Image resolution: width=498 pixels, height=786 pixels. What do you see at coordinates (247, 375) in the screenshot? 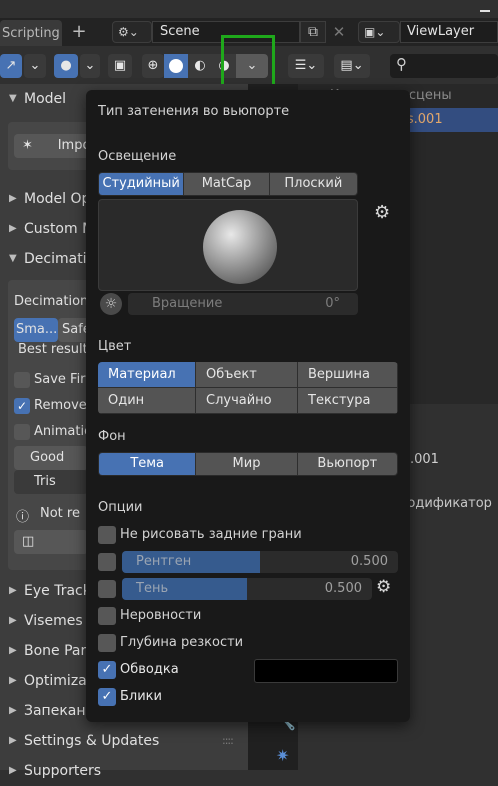
I see `color-object-button: Объект` at bounding box center [247, 375].